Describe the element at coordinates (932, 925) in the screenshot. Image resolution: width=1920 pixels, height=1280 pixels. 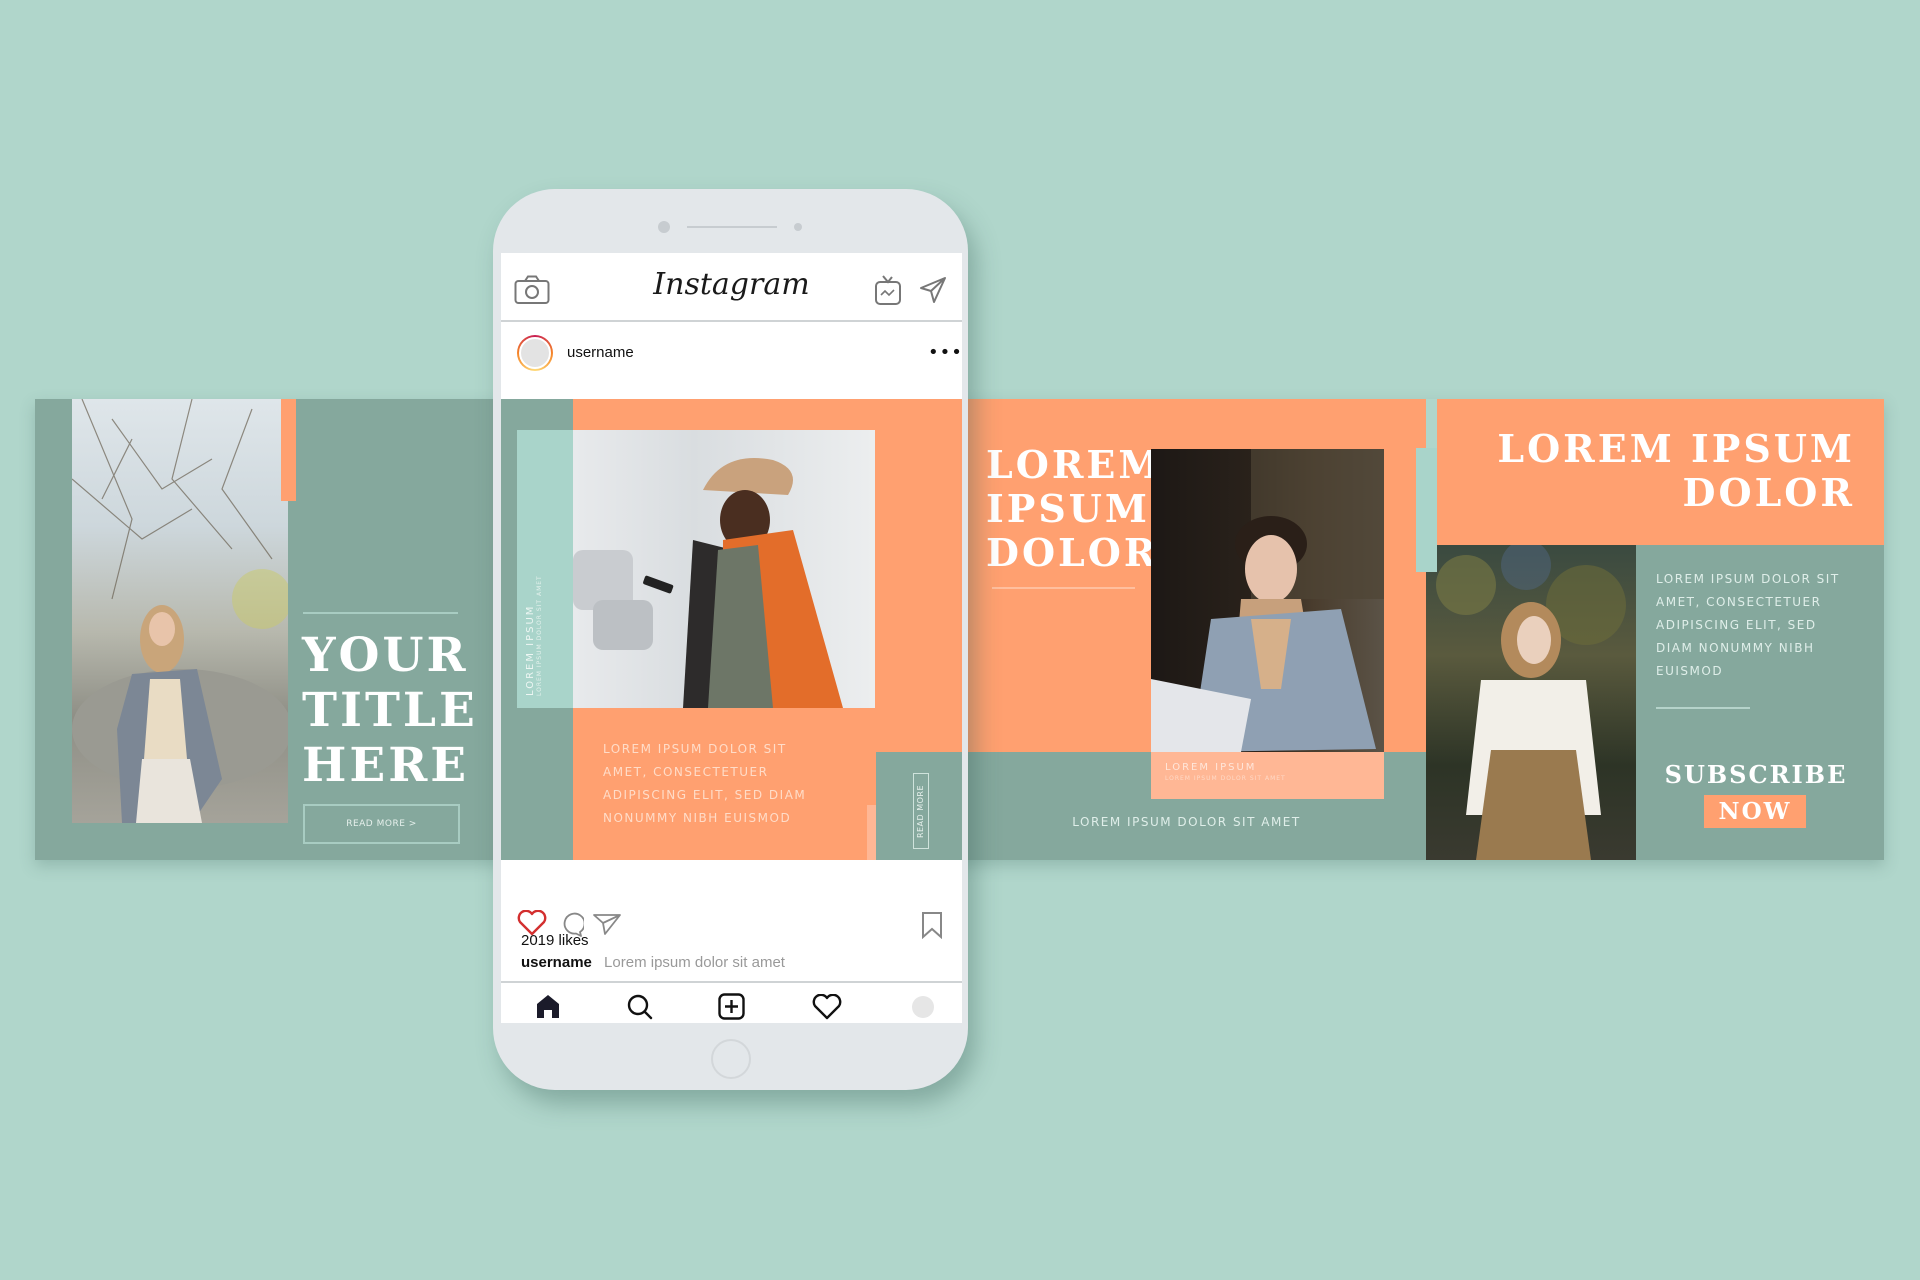
I see `bookmark-icon` at that location.